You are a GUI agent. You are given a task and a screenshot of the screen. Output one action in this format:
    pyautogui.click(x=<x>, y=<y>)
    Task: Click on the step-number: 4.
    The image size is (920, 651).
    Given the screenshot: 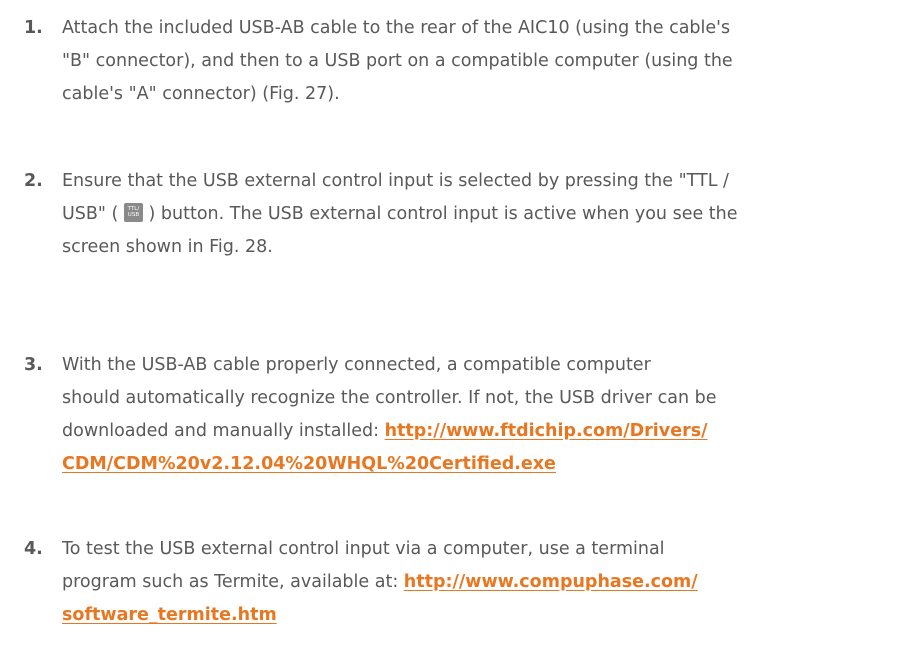 What is the action you would take?
    pyautogui.click(x=33, y=549)
    